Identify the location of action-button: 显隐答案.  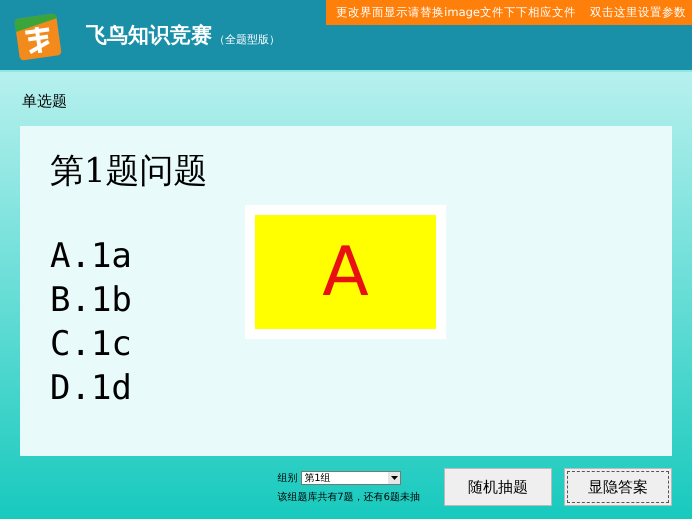
(618, 487).